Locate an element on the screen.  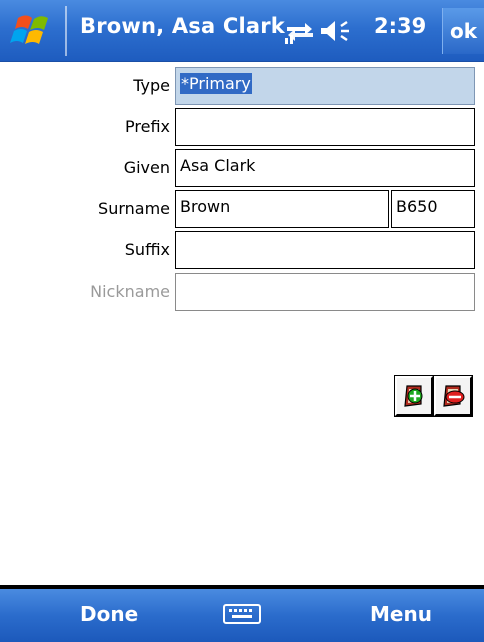
done-softkey: Done is located at coordinates (109, 614).